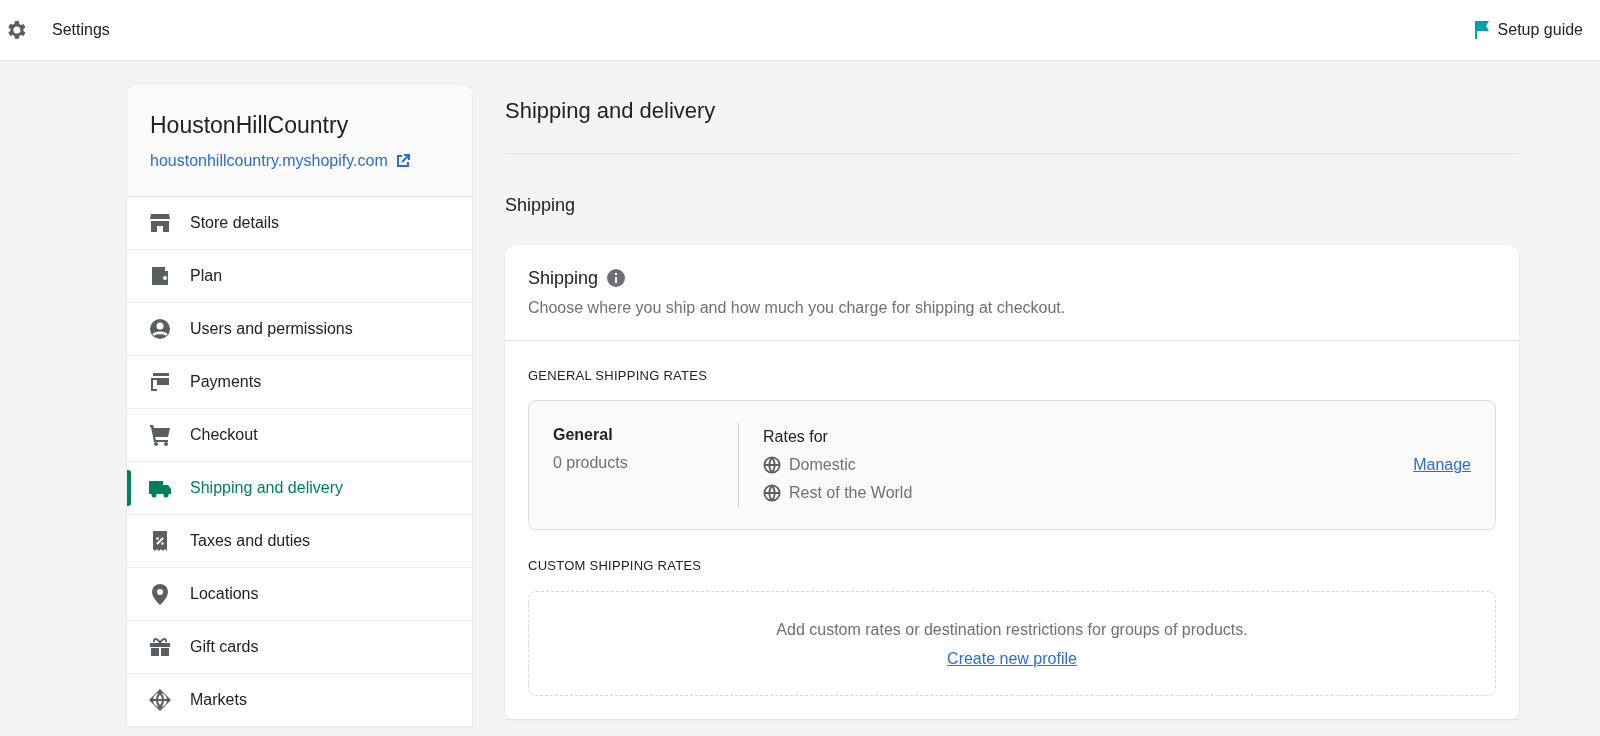 Image resolution: width=1600 pixels, height=736 pixels. What do you see at coordinates (797, 308) in the screenshot?
I see `card-description: Choose where you ship and how much you charge for shipping at checkout.` at bounding box center [797, 308].